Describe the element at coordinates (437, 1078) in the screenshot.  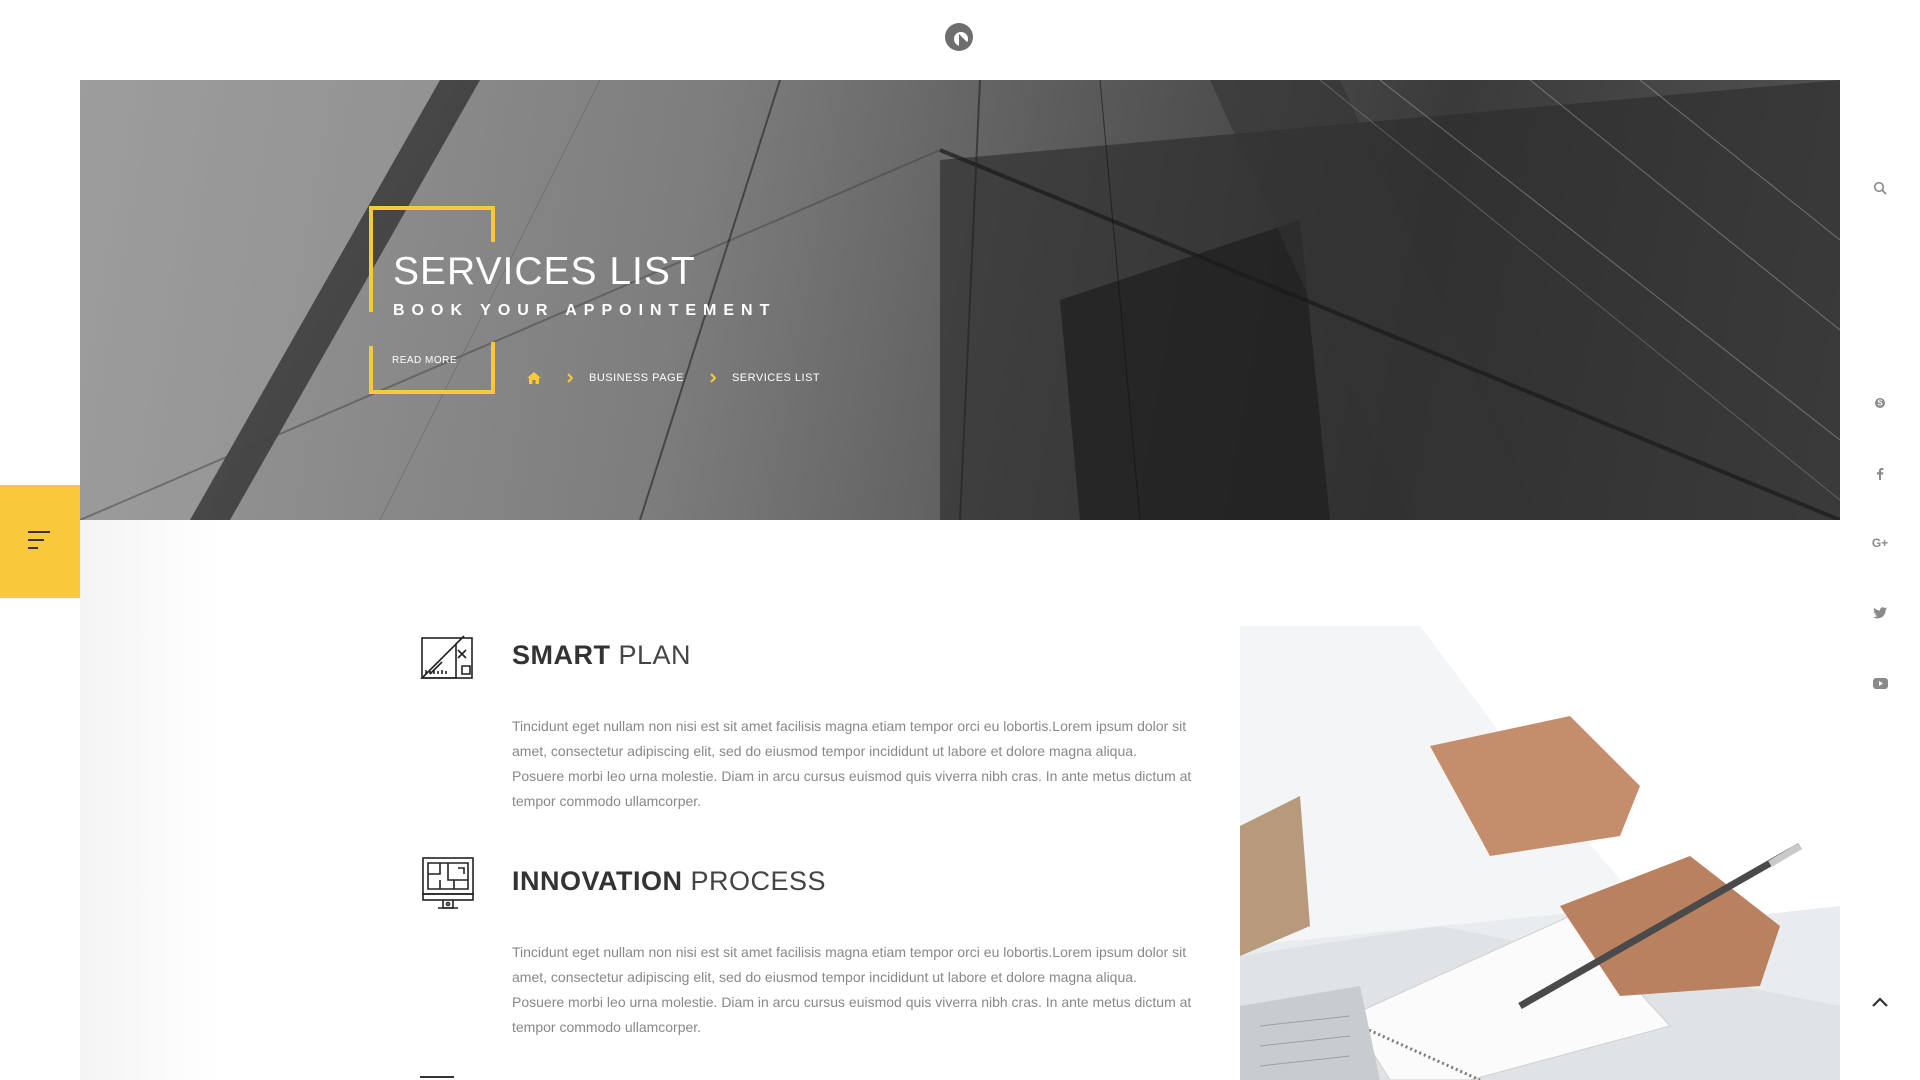
I see `service-icon-partial` at that location.